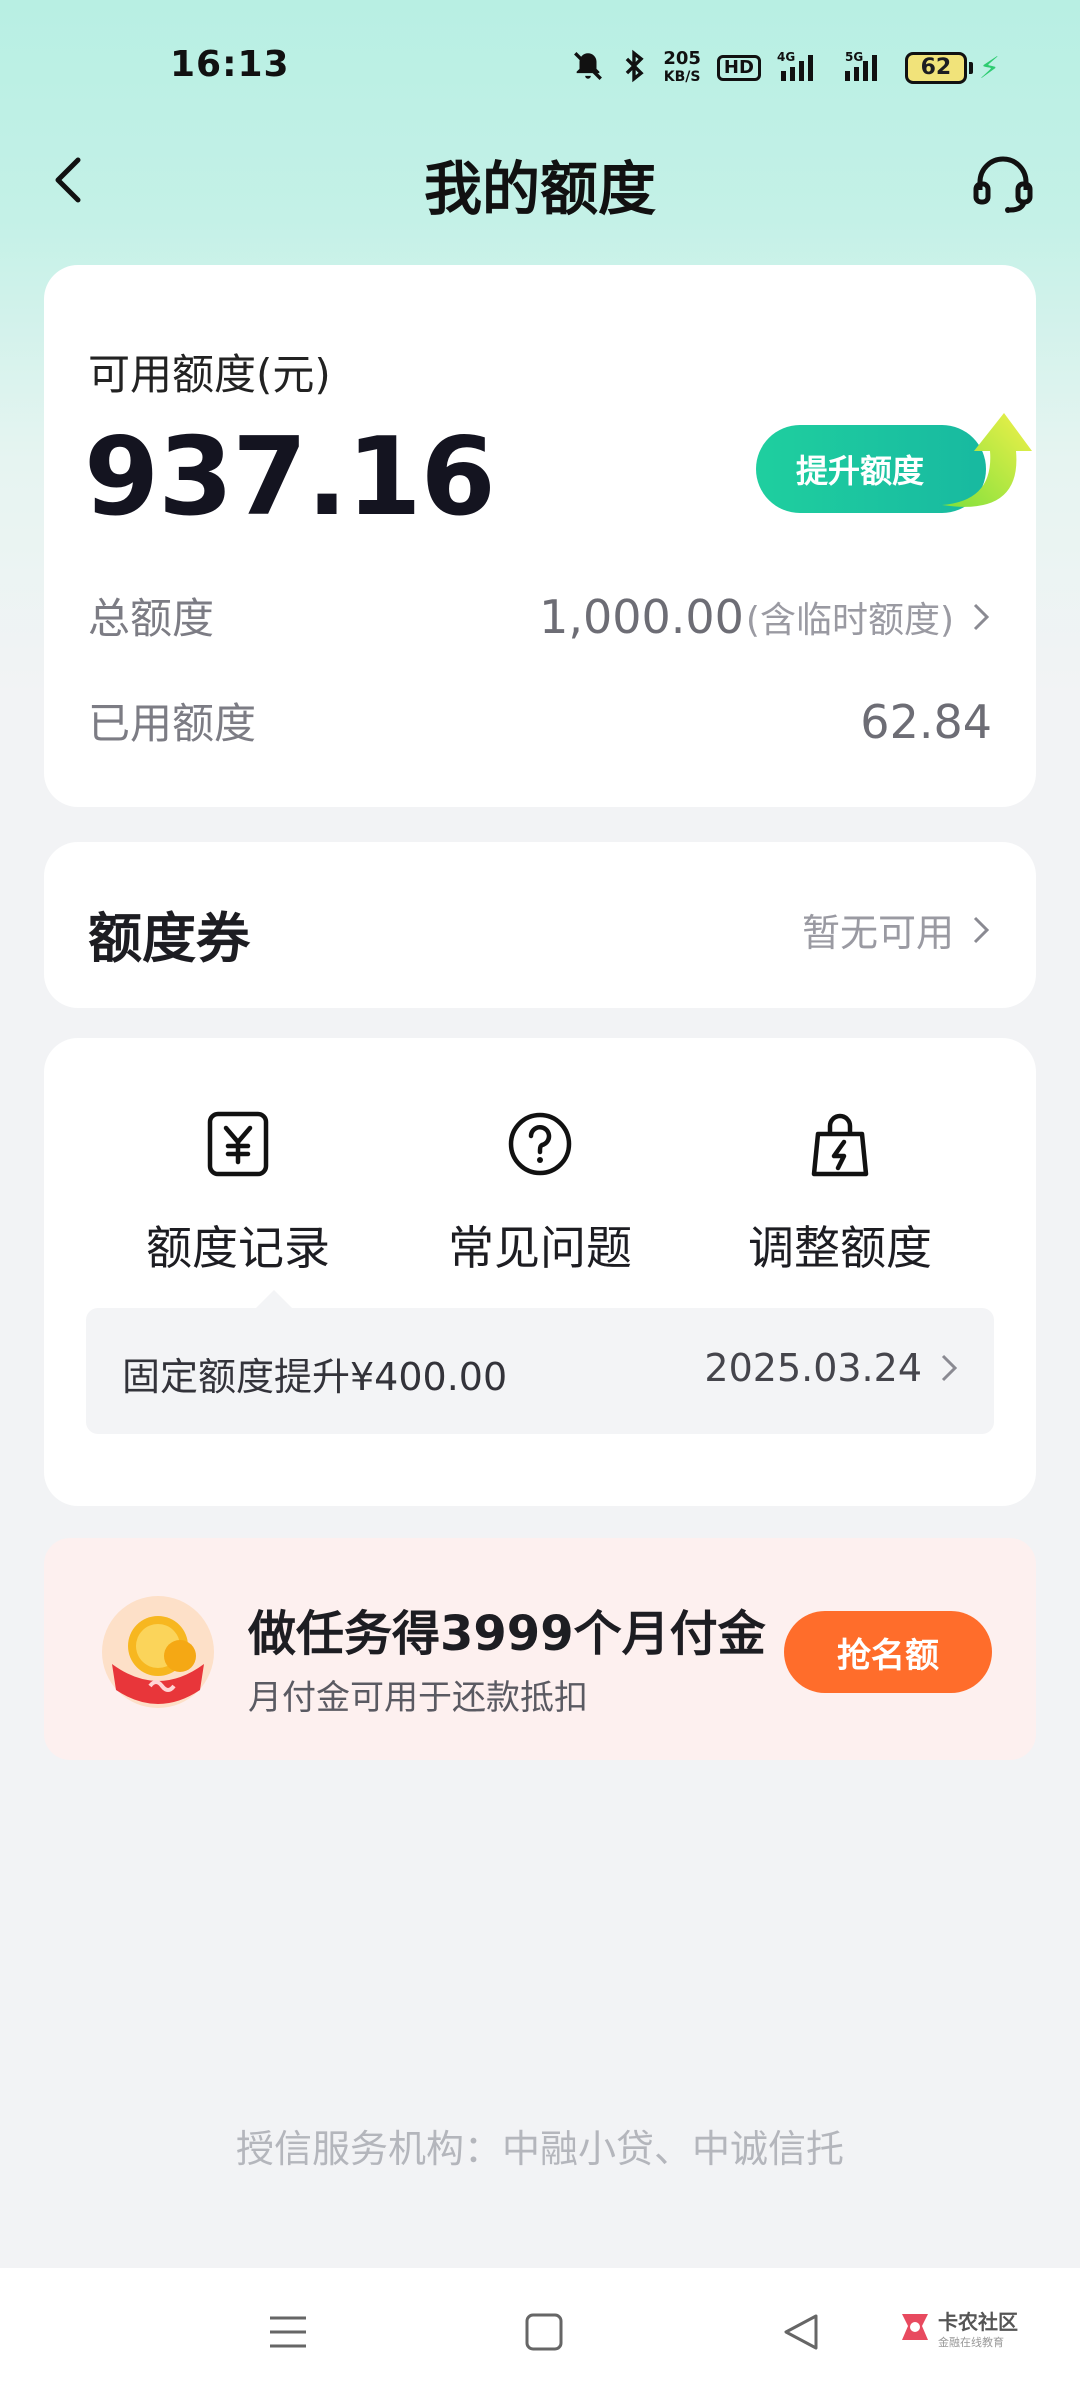  I want to click on shortcut-label: 调整额度, so click(840, 1248).